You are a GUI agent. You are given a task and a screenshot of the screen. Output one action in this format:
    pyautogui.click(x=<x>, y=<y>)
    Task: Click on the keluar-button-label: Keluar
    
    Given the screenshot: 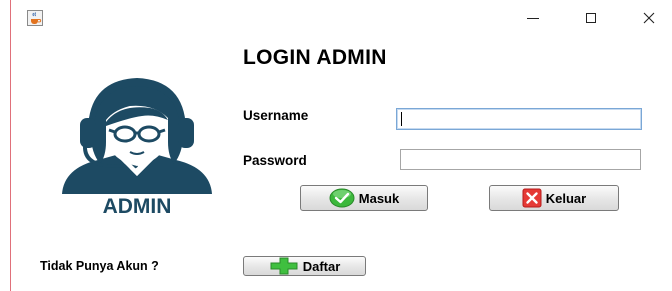 What is the action you would take?
    pyautogui.click(x=566, y=198)
    